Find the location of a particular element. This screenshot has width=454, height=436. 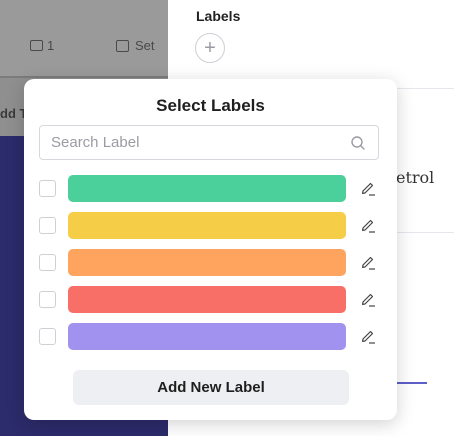

comment-icon is located at coordinates (36, 45).